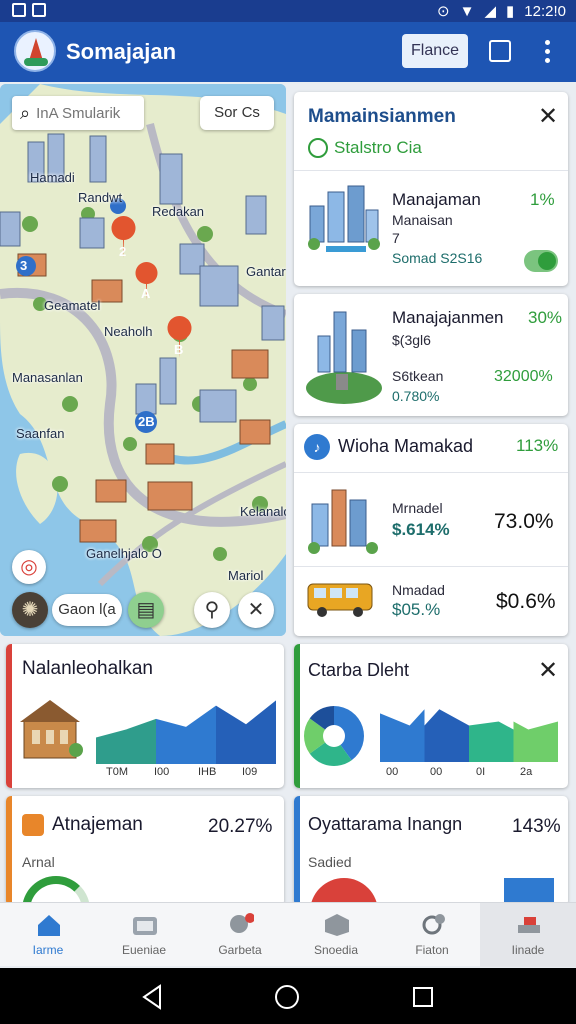 This screenshot has height=1024, width=576. I want to click on toggle-switch, so click(541, 261).